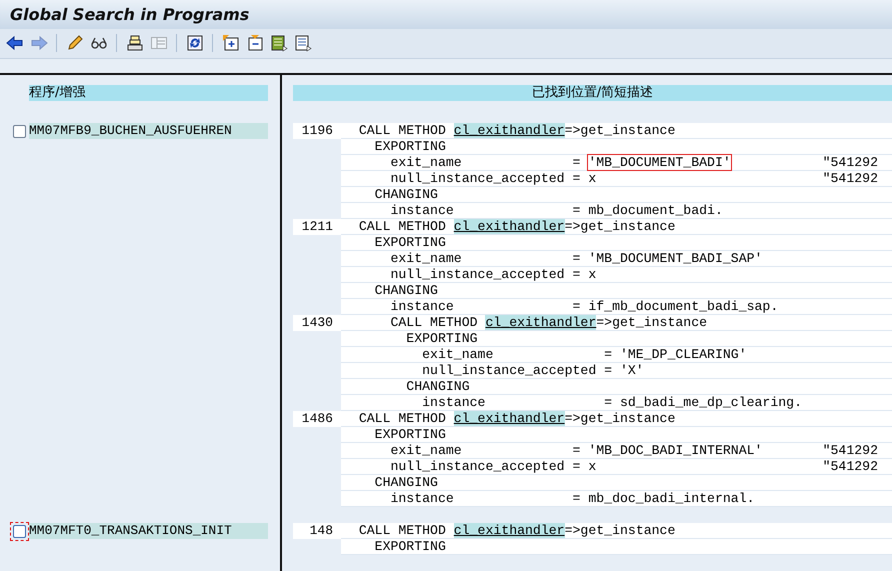  Describe the element at coordinates (148, 131) in the screenshot. I see `program-name: MM07MFB9_BUCHEN_AUSFUEHREN` at that location.